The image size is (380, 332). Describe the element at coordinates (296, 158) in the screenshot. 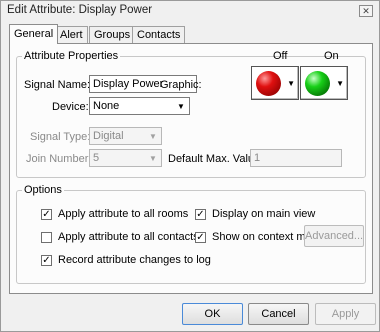

I see `default-max-value-input: 1` at that location.